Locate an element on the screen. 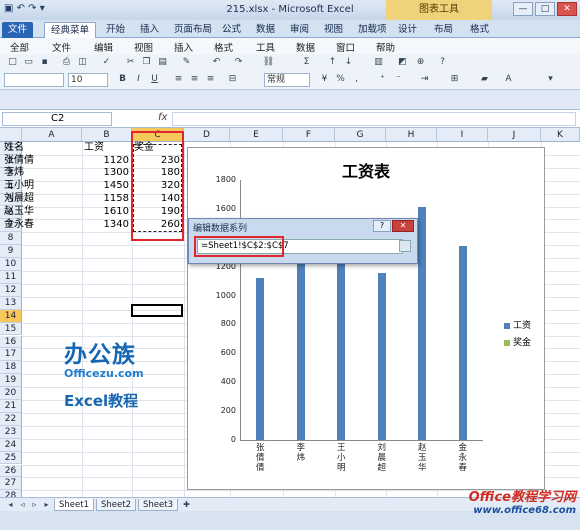 Image resolution: width=580 pixels, height=530 pixels. sort-asc-icon: ↑ is located at coordinates (332, 62).